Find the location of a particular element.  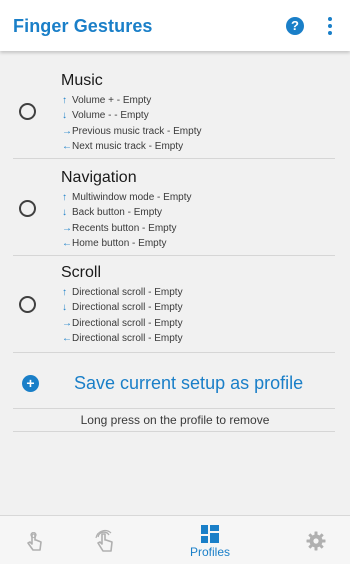

more-vertical-icon is located at coordinates (330, 26).